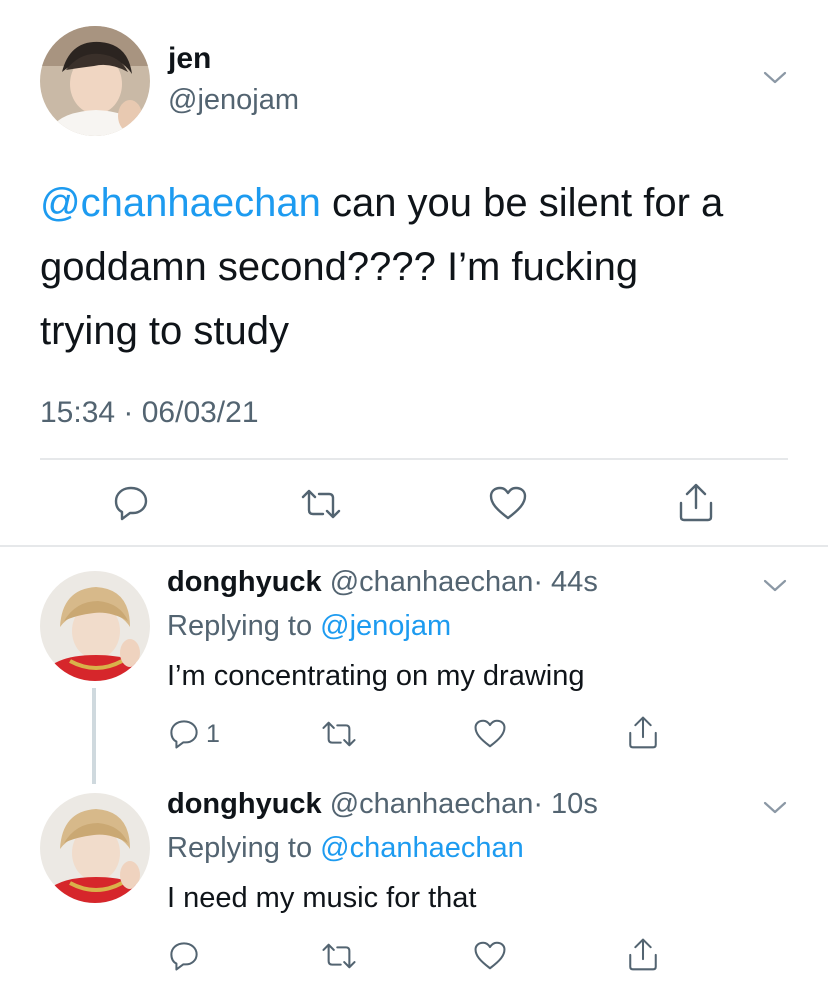 The height and width of the screenshot is (991, 828). Describe the element at coordinates (309, 626) in the screenshot. I see `replying-to: Replying to @jenojam` at that location.